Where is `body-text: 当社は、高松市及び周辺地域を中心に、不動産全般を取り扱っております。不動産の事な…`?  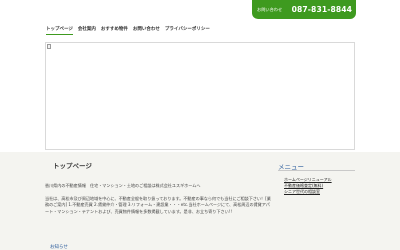 body-text: 当社は、高松市及び周辺地域を中心に、不動産全般を取り扱っております。不動産の事な… is located at coordinates (158, 205).